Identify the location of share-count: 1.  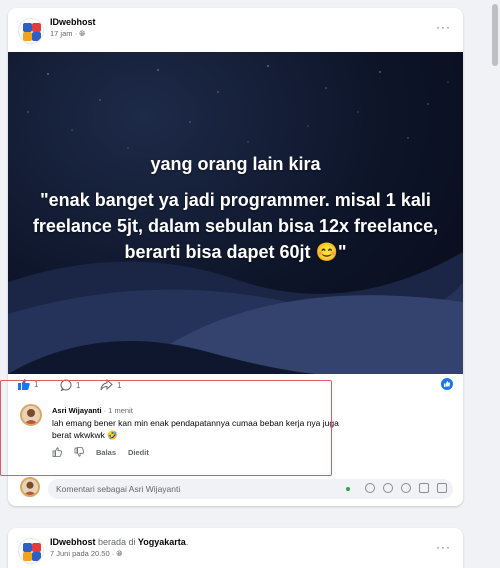
(110, 385).